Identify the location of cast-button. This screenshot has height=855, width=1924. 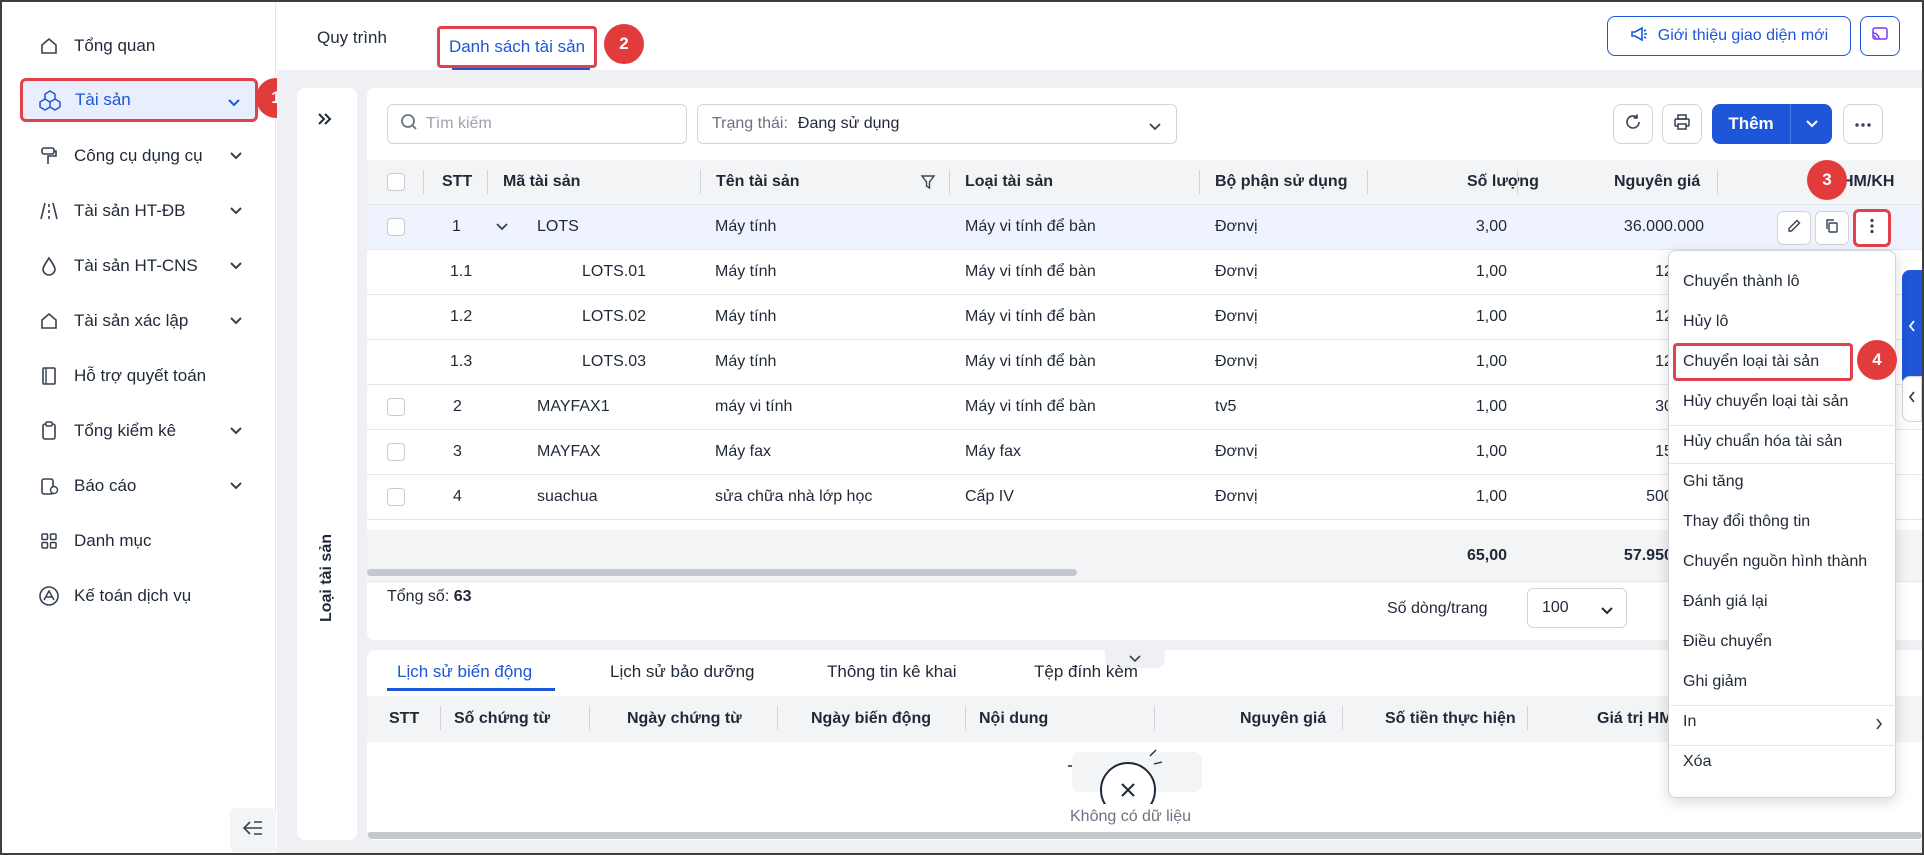
(1880, 36).